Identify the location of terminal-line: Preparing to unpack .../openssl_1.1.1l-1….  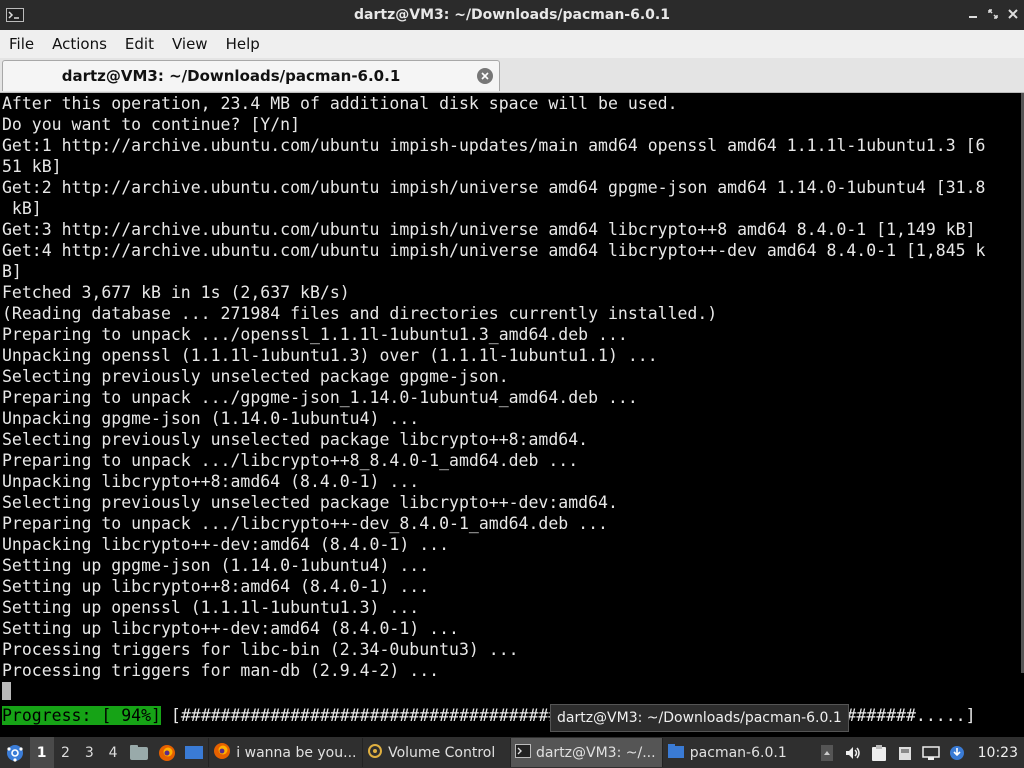
(315, 334).